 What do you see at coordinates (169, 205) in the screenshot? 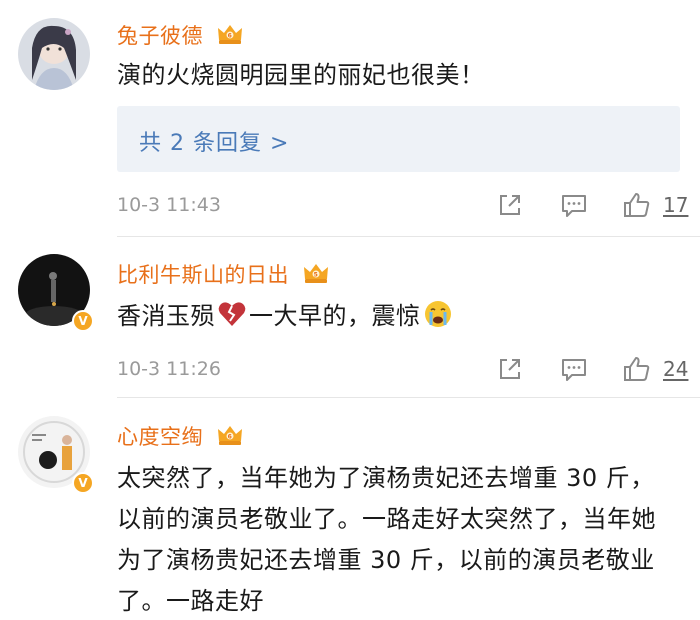
I see `timestamp: 10-3 11:43` at bounding box center [169, 205].